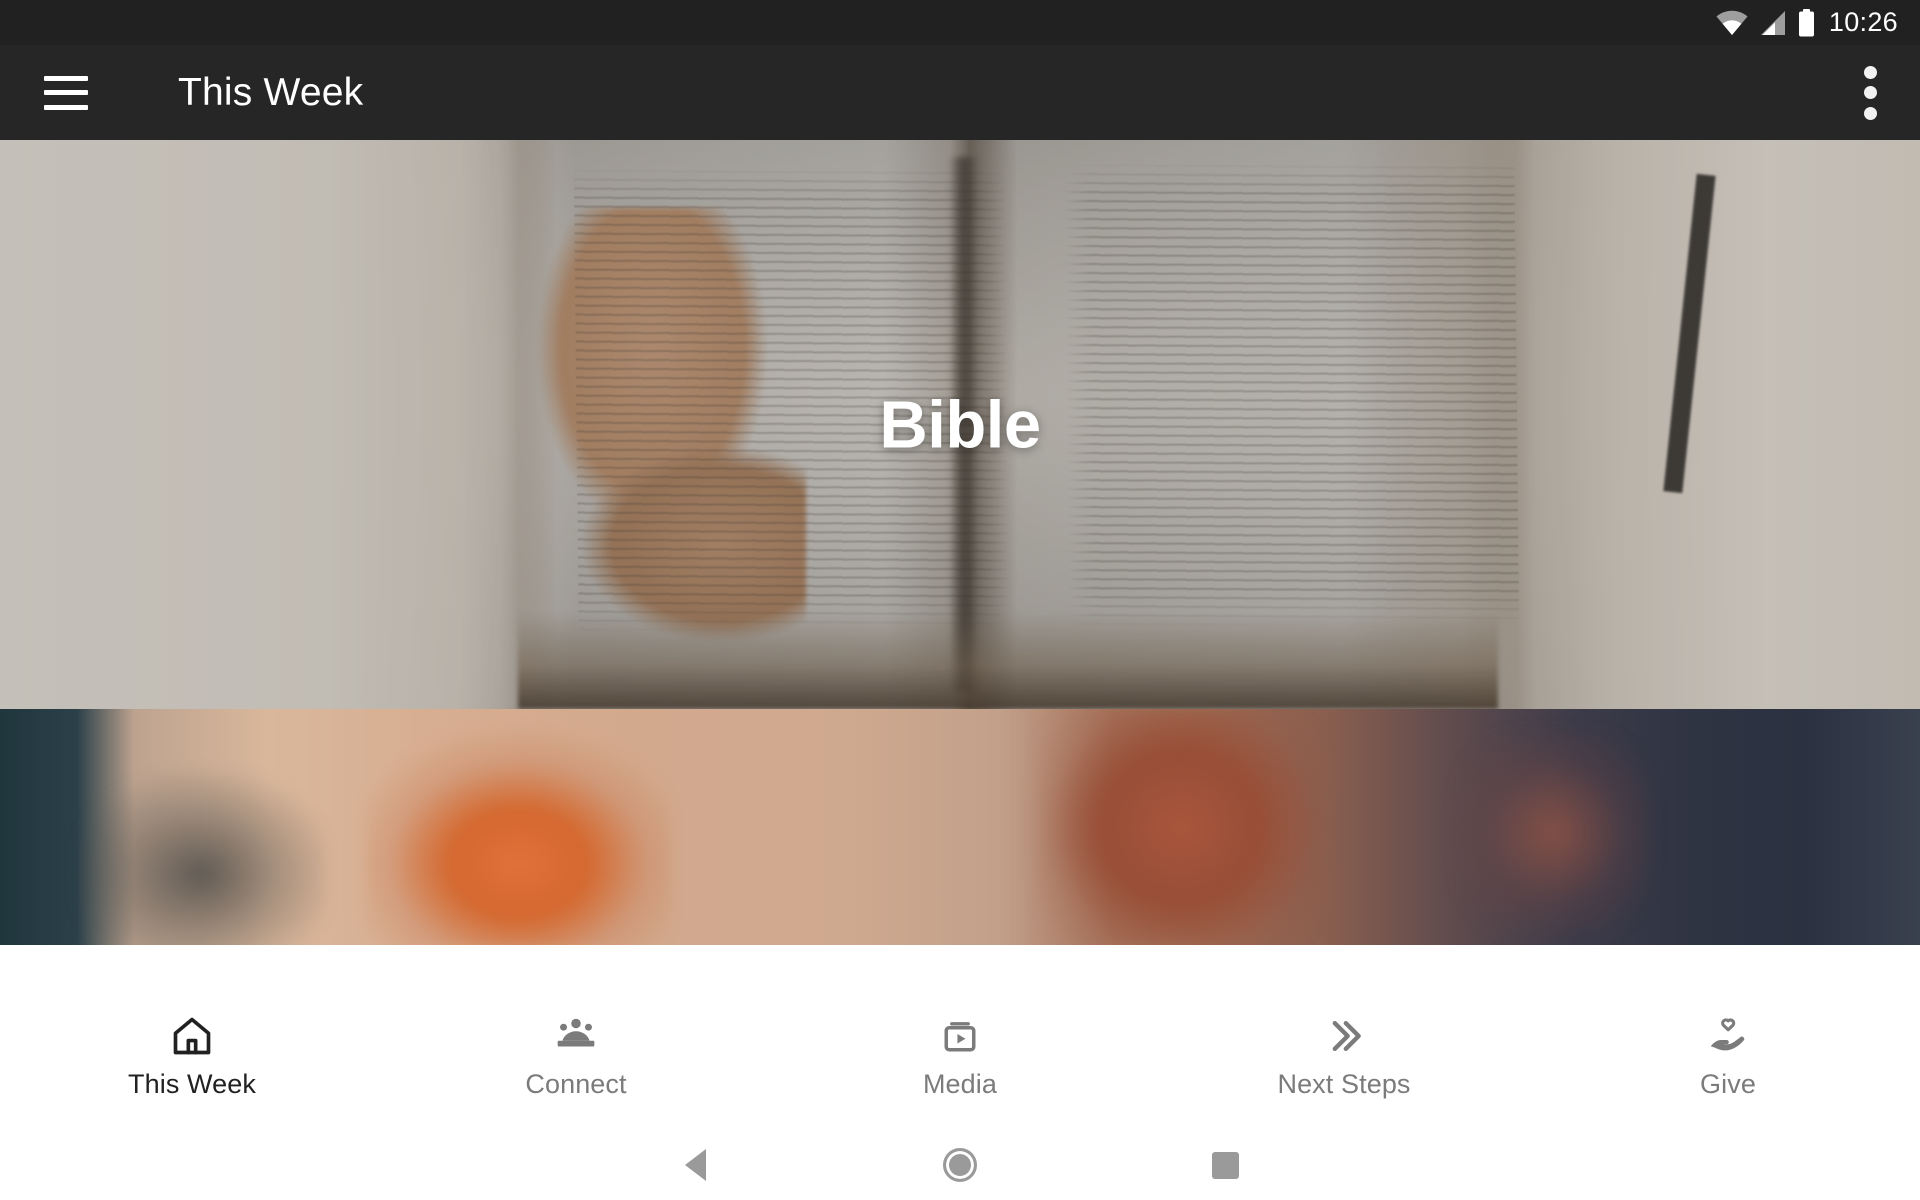 The width and height of the screenshot is (1920, 1200). What do you see at coordinates (1806, 22) in the screenshot?
I see `battery-icon` at bounding box center [1806, 22].